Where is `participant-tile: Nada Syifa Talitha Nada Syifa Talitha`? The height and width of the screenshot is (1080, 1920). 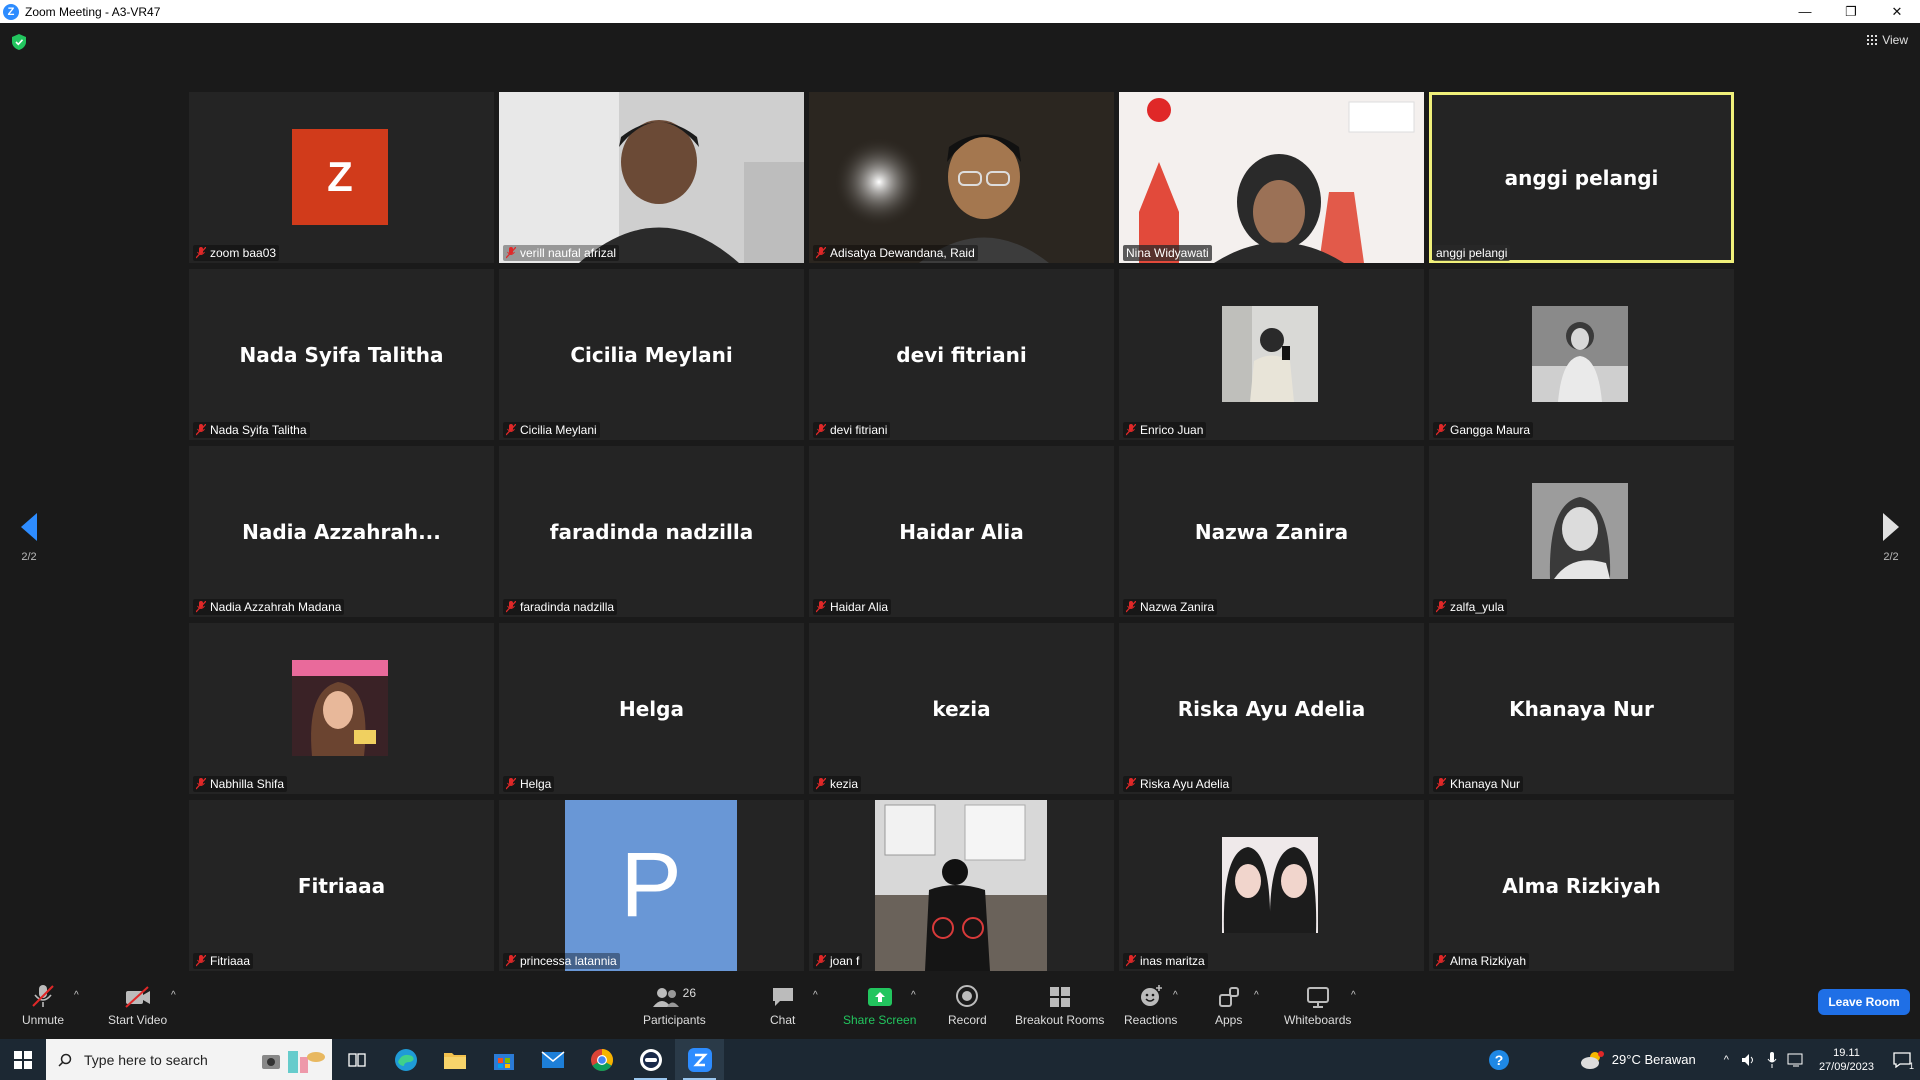 participant-tile: Nada Syifa Talitha Nada Syifa Talitha is located at coordinates (341, 354).